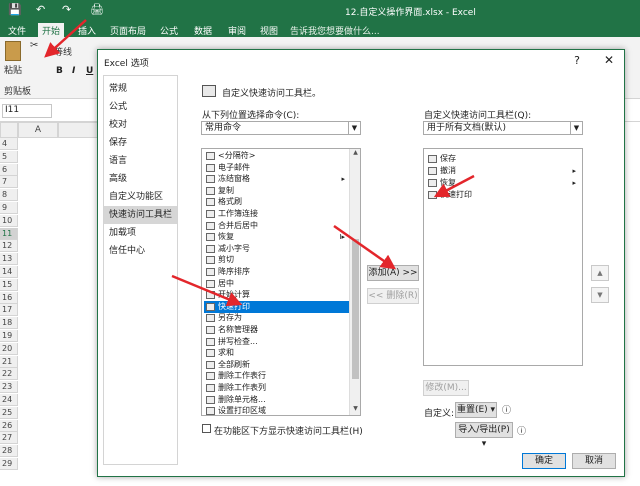 The image size is (640, 486). What do you see at coordinates (9, 284) in the screenshot?
I see `row-header: 15` at bounding box center [9, 284].